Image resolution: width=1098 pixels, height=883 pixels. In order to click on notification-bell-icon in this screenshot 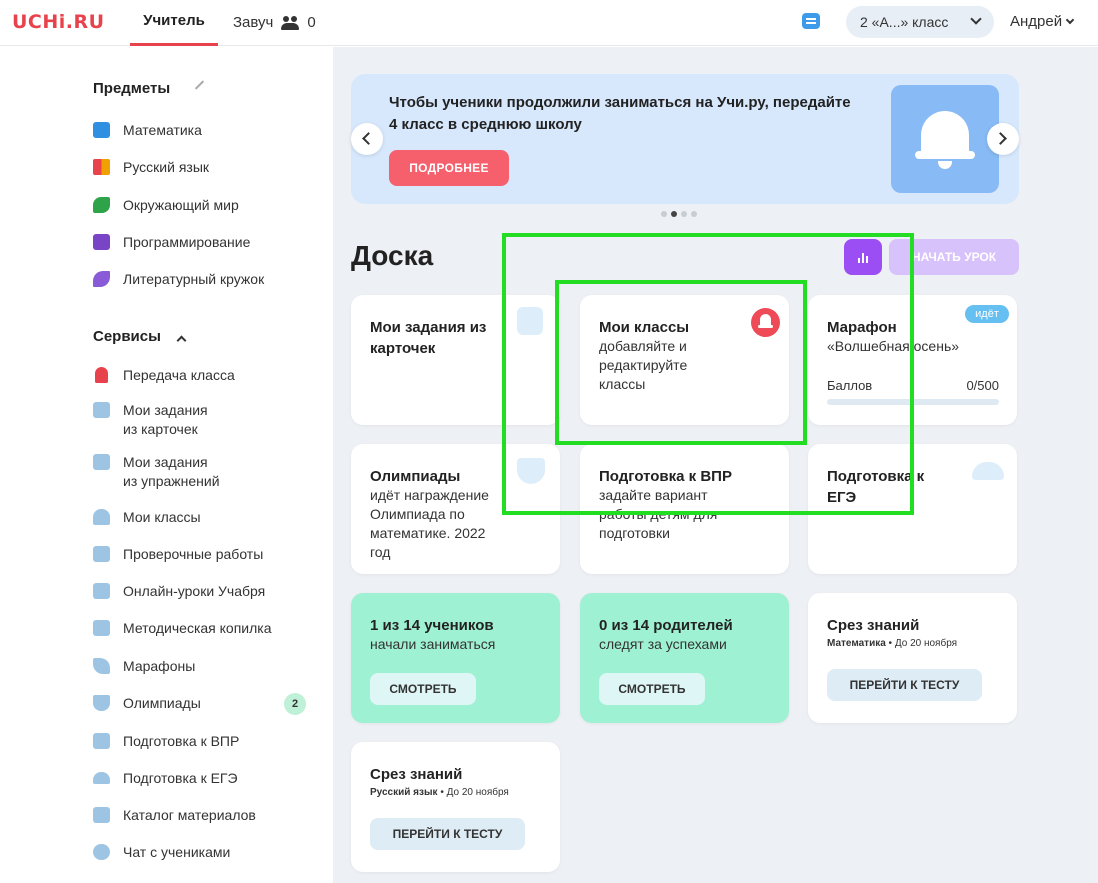, I will do `click(765, 322)`.